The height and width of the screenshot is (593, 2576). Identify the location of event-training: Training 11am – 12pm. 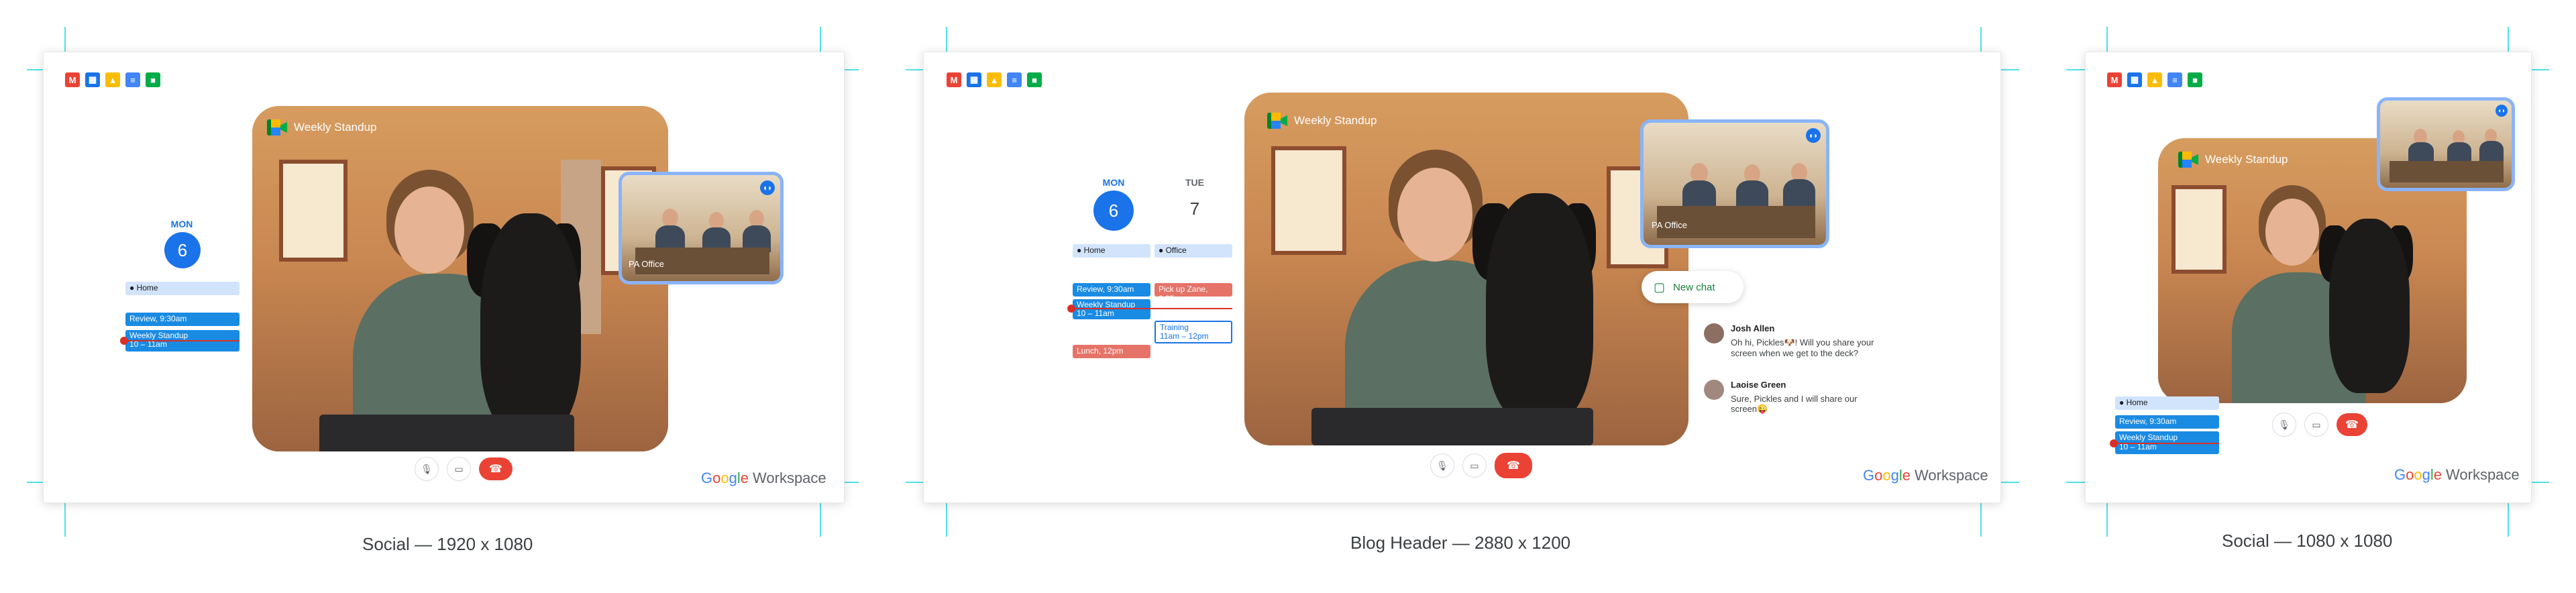
(1193, 332).